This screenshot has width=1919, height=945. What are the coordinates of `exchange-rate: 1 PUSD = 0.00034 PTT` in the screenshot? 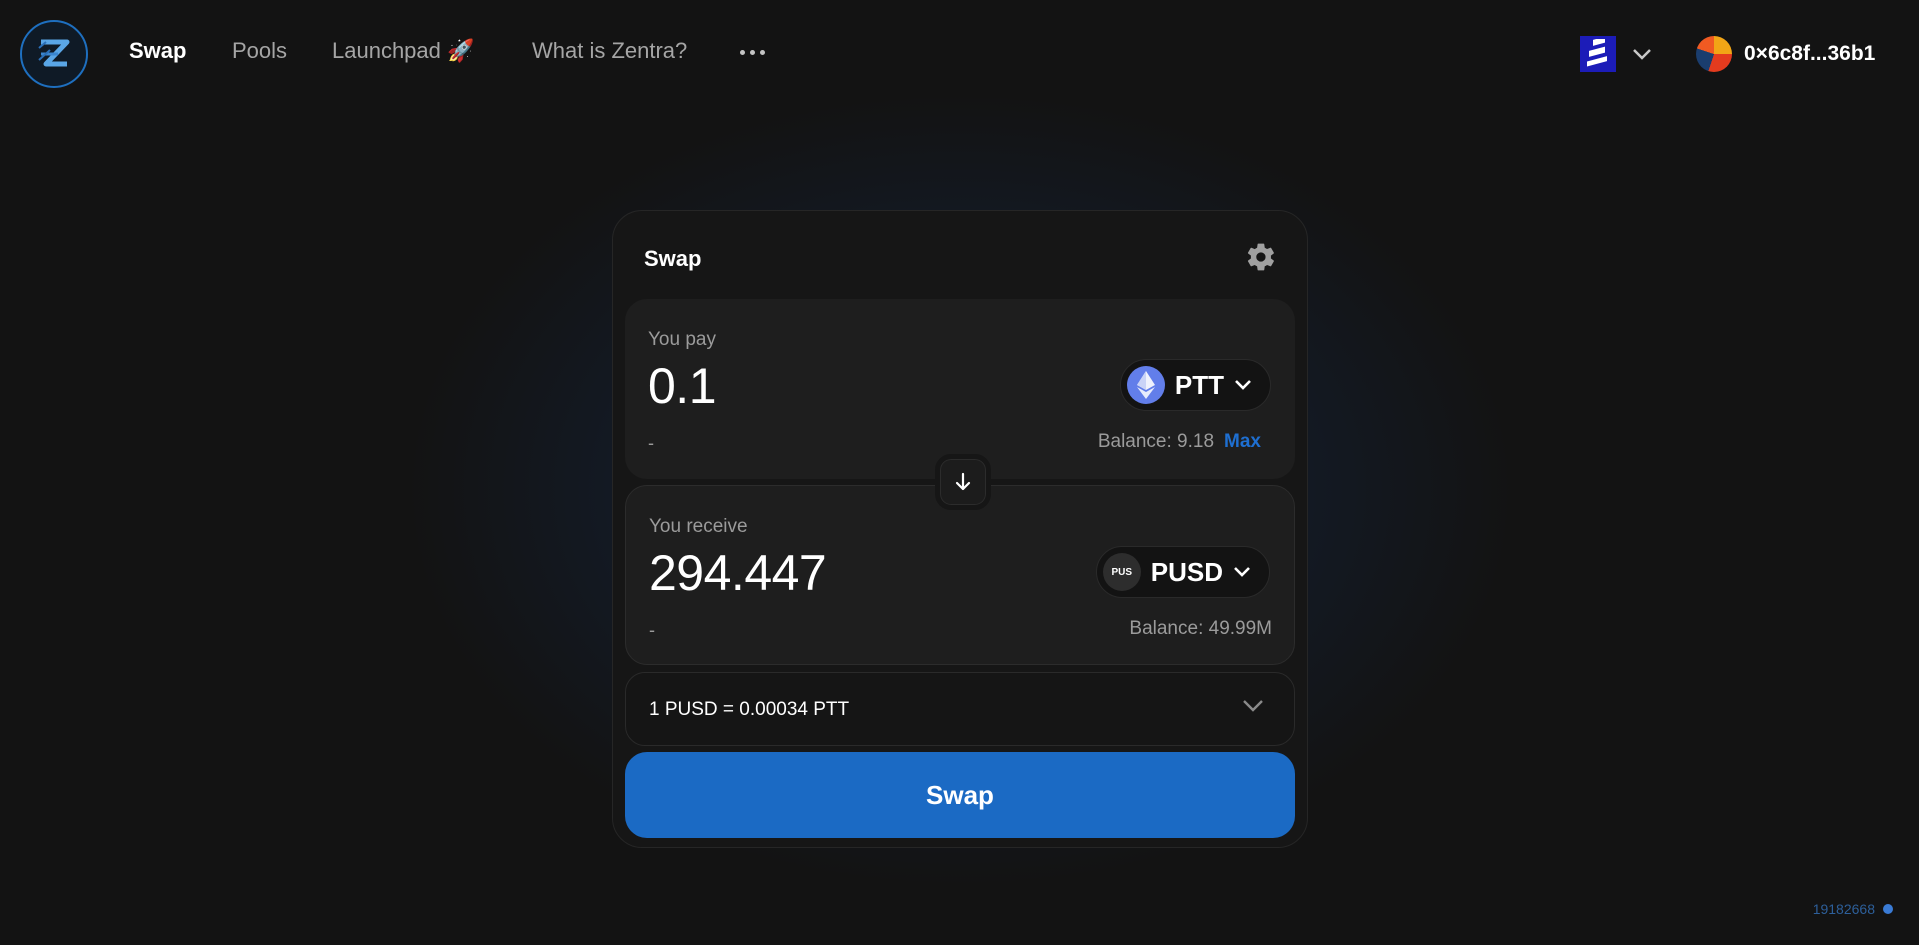 It's located at (749, 709).